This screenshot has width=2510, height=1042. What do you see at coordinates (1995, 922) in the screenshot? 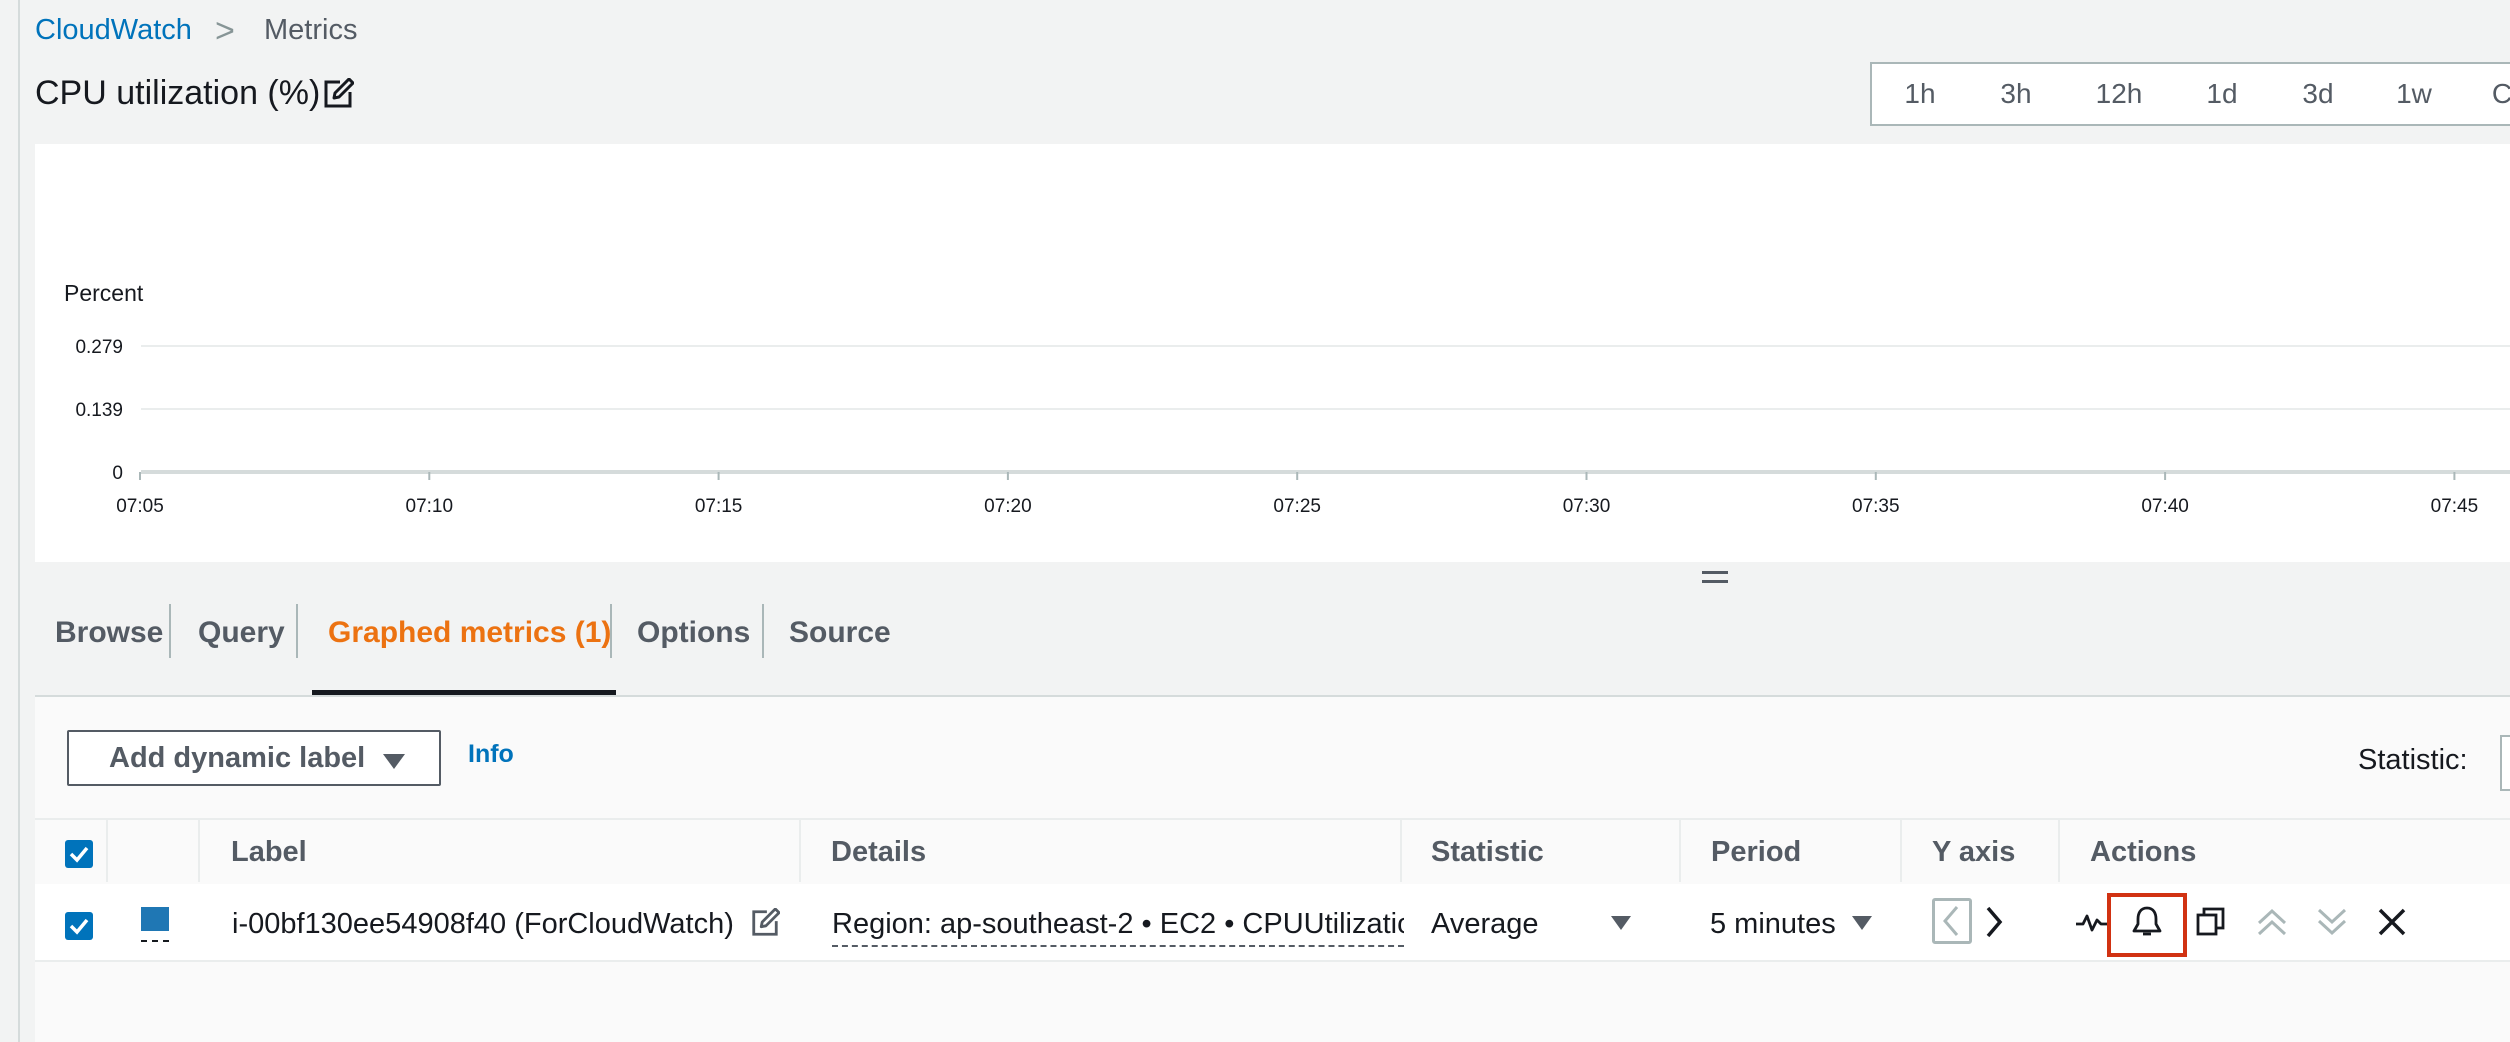
I see `chevron-right-icon` at bounding box center [1995, 922].